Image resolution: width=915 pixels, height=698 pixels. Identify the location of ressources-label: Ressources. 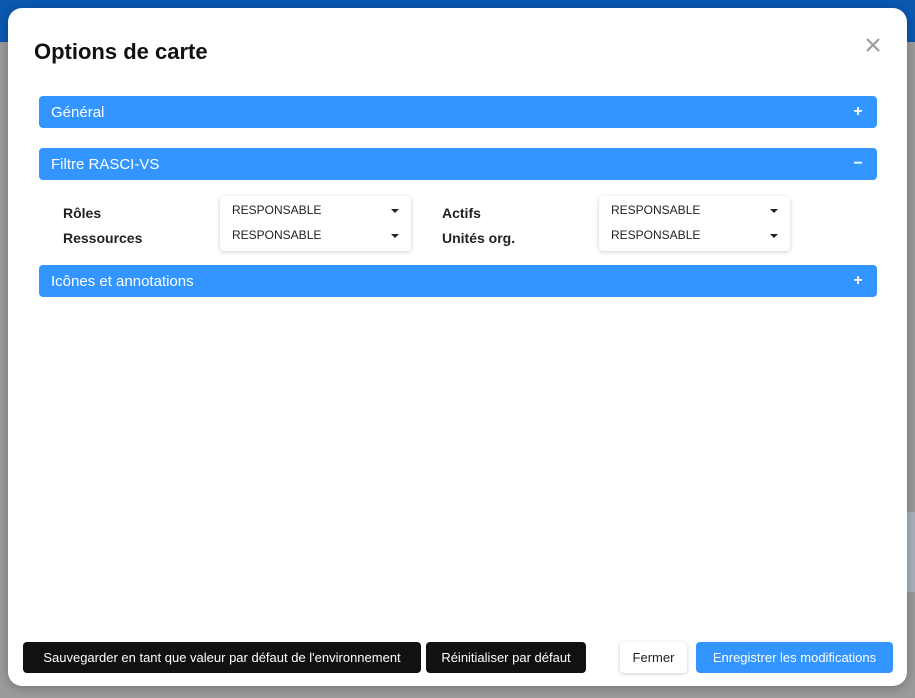
(103, 238).